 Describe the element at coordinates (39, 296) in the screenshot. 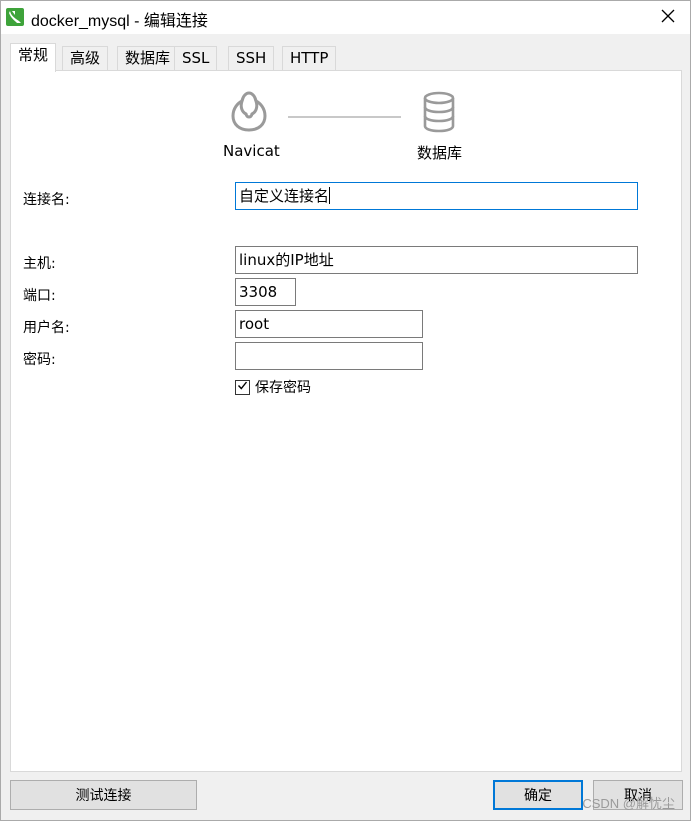

I see `port-label: 端口:` at that location.